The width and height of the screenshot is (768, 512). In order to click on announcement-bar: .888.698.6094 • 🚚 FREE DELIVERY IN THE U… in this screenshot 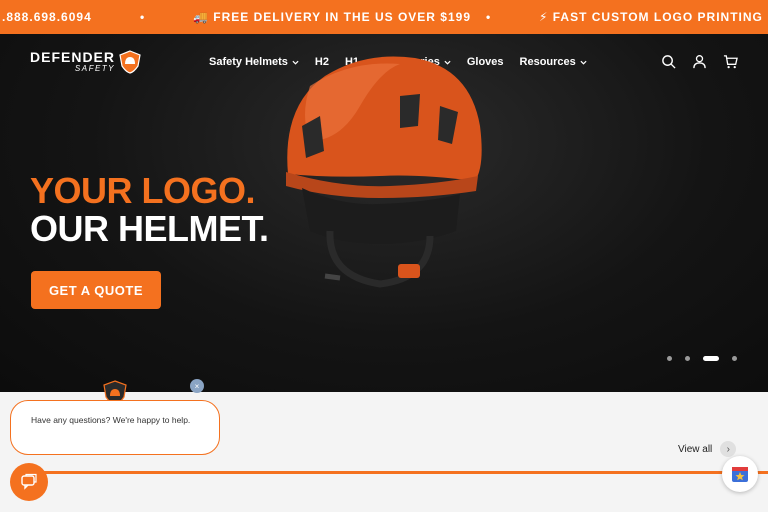, I will do `click(384, 17)`.